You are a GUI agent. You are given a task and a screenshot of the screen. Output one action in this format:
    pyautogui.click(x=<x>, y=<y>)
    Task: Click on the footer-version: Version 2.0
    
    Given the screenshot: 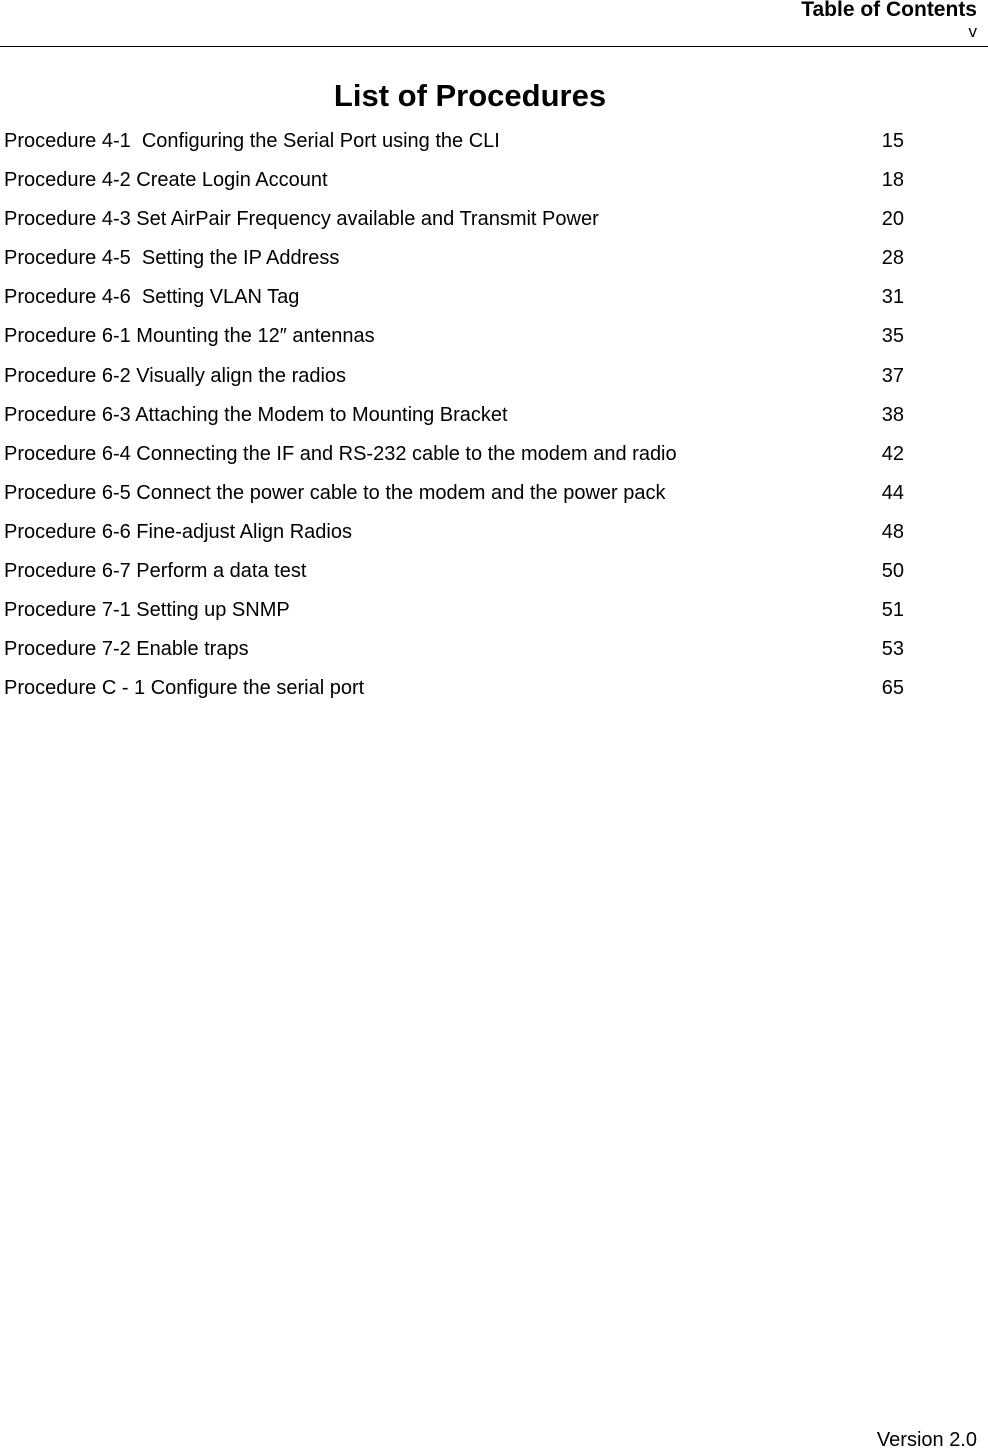 What is the action you would take?
    pyautogui.click(x=926, y=1440)
    